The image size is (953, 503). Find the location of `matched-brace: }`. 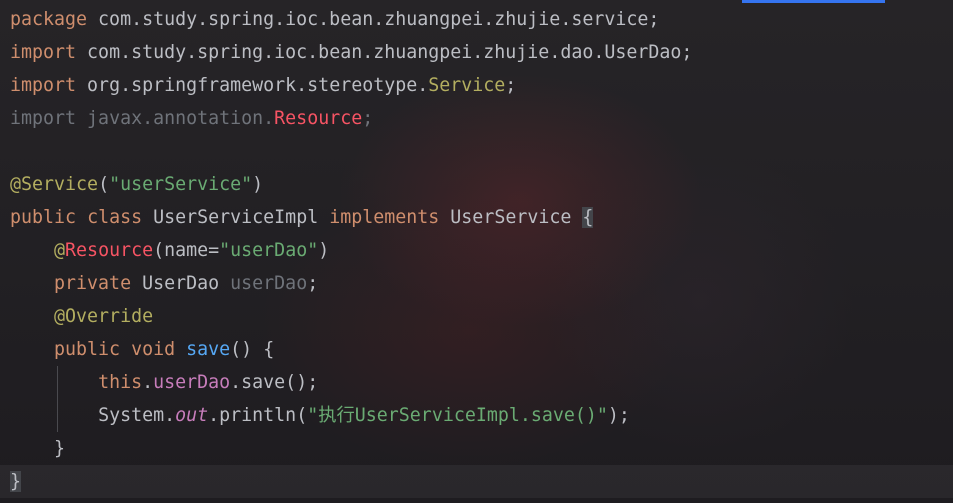

matched-brace: } is located at coordinates (16, 481).